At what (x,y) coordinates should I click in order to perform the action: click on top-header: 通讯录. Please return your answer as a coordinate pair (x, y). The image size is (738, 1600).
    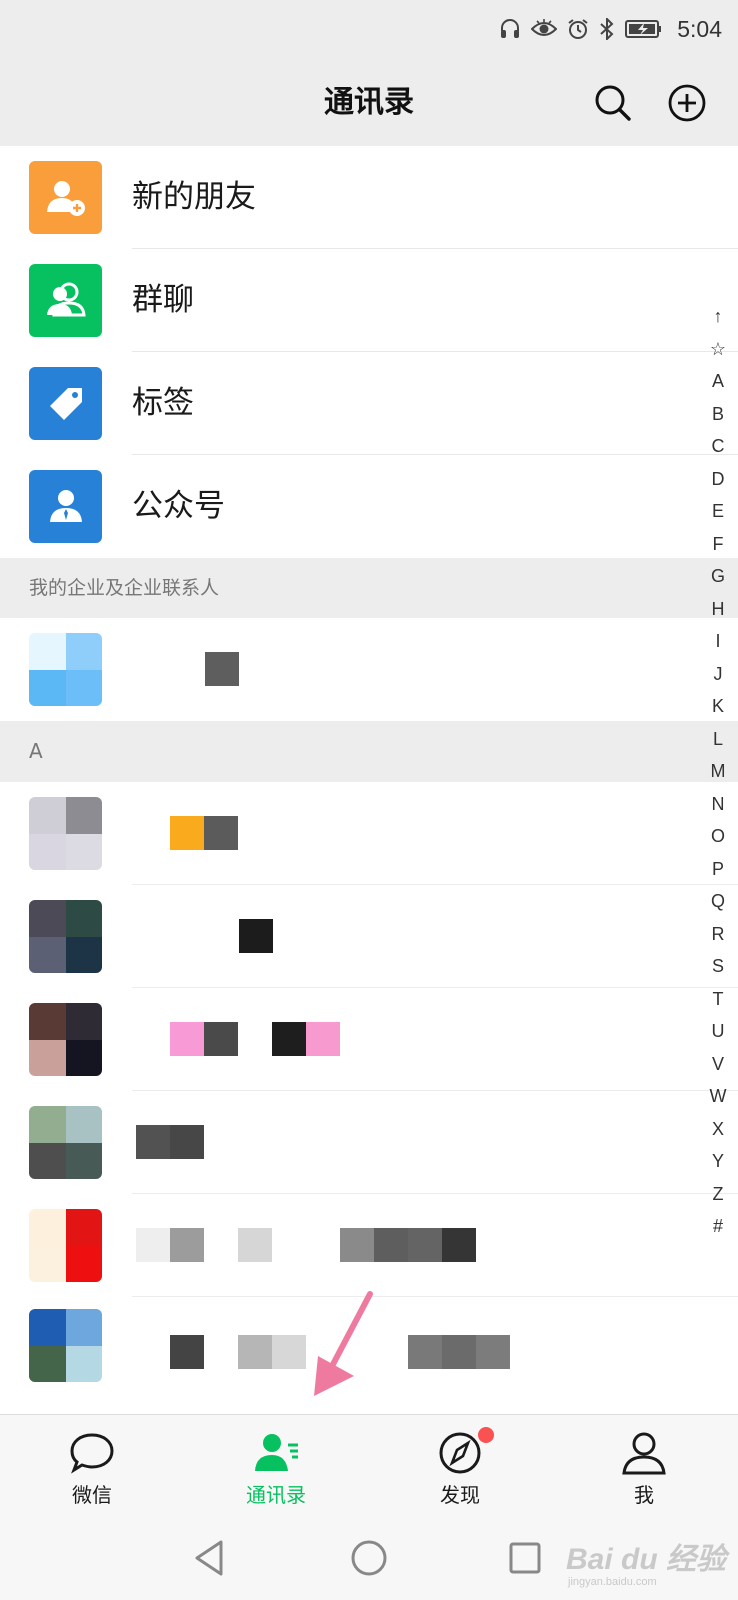
    Looking at the image, I should click on (369, 103).